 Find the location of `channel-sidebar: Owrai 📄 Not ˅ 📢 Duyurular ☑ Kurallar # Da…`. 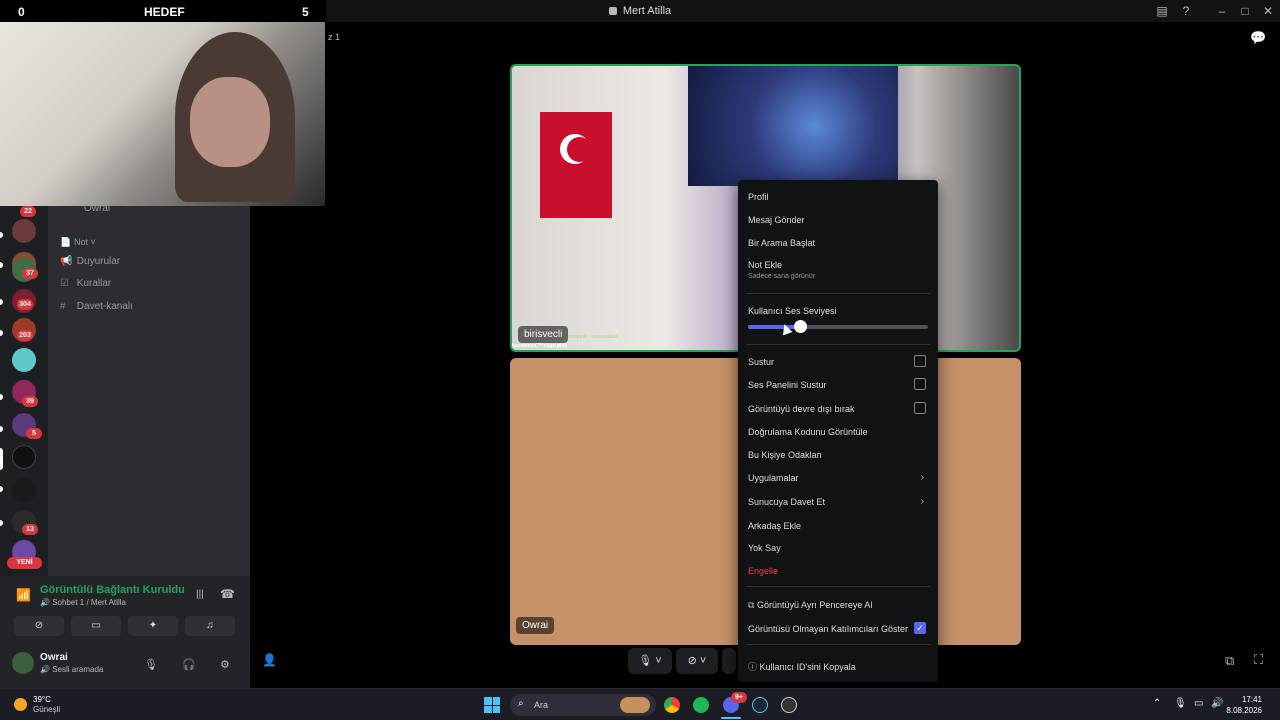

channel-sidebar: Owrai 📄 Not ˅ 📢 Duyurular ☑ Kurallar # Da… is located at coordinates (149, 389).